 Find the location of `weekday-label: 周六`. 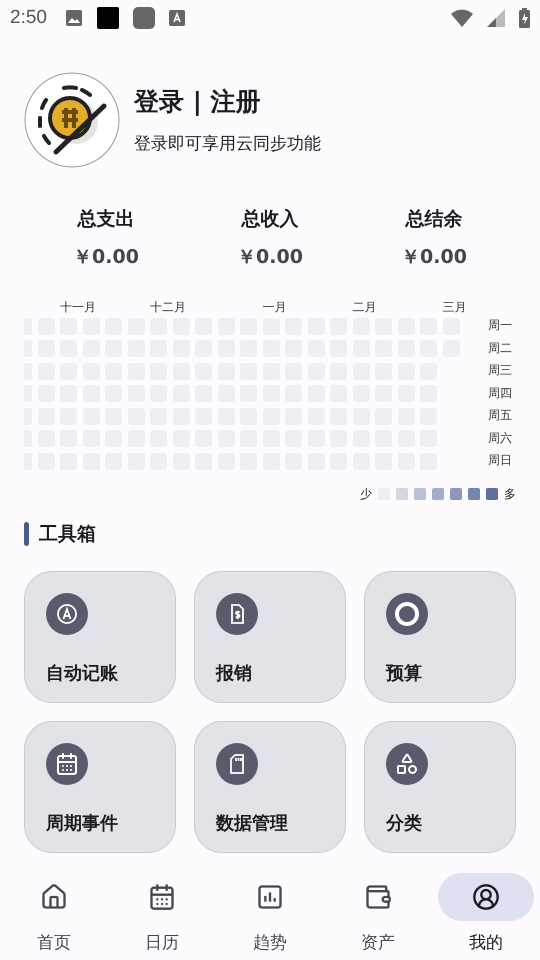

weekday-label: 周六 is located at coordinates (500, 438).